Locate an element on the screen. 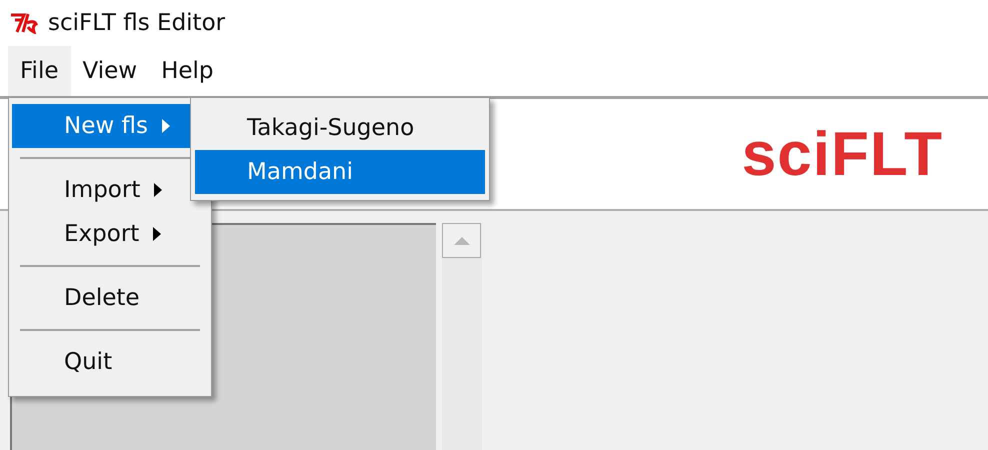 This screenshot has height=450, width=988. menu-item: Quit is located at coordinates (110, 362).